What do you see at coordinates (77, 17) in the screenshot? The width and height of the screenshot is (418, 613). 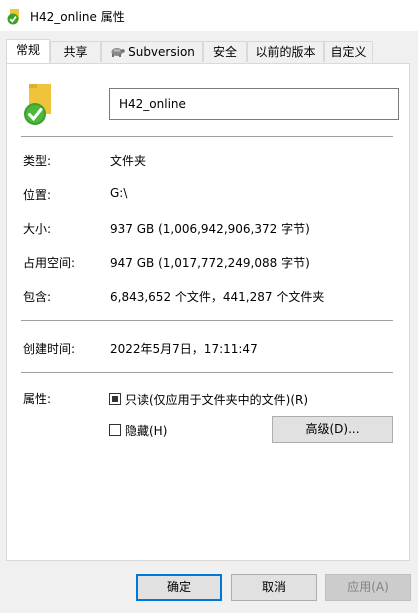 I see `window-title: H42_online 属性` at bounding box center [77, 17].